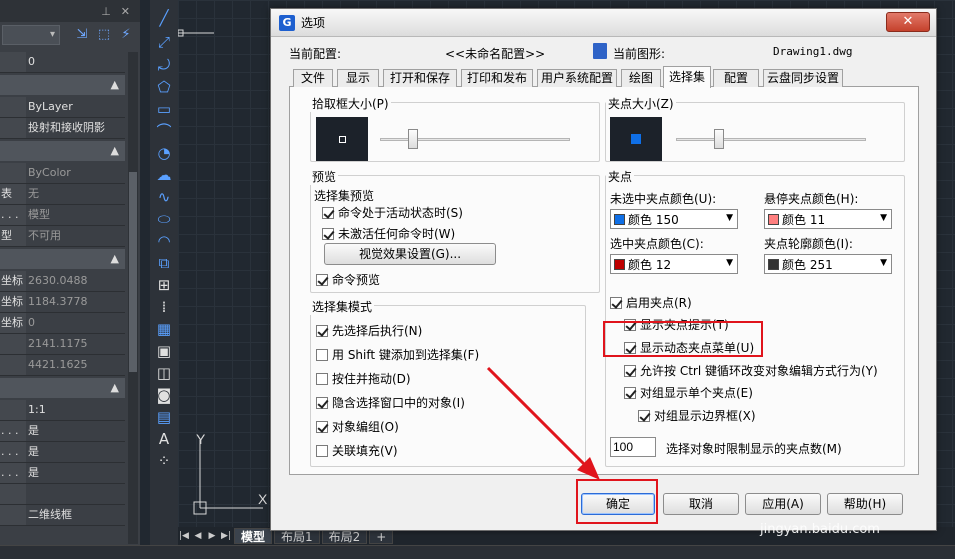 This screenshot has width=955, height=559. Describe the element at coordinates (771, 139) in the screenshot. I see `grip-size-slider` at that location.